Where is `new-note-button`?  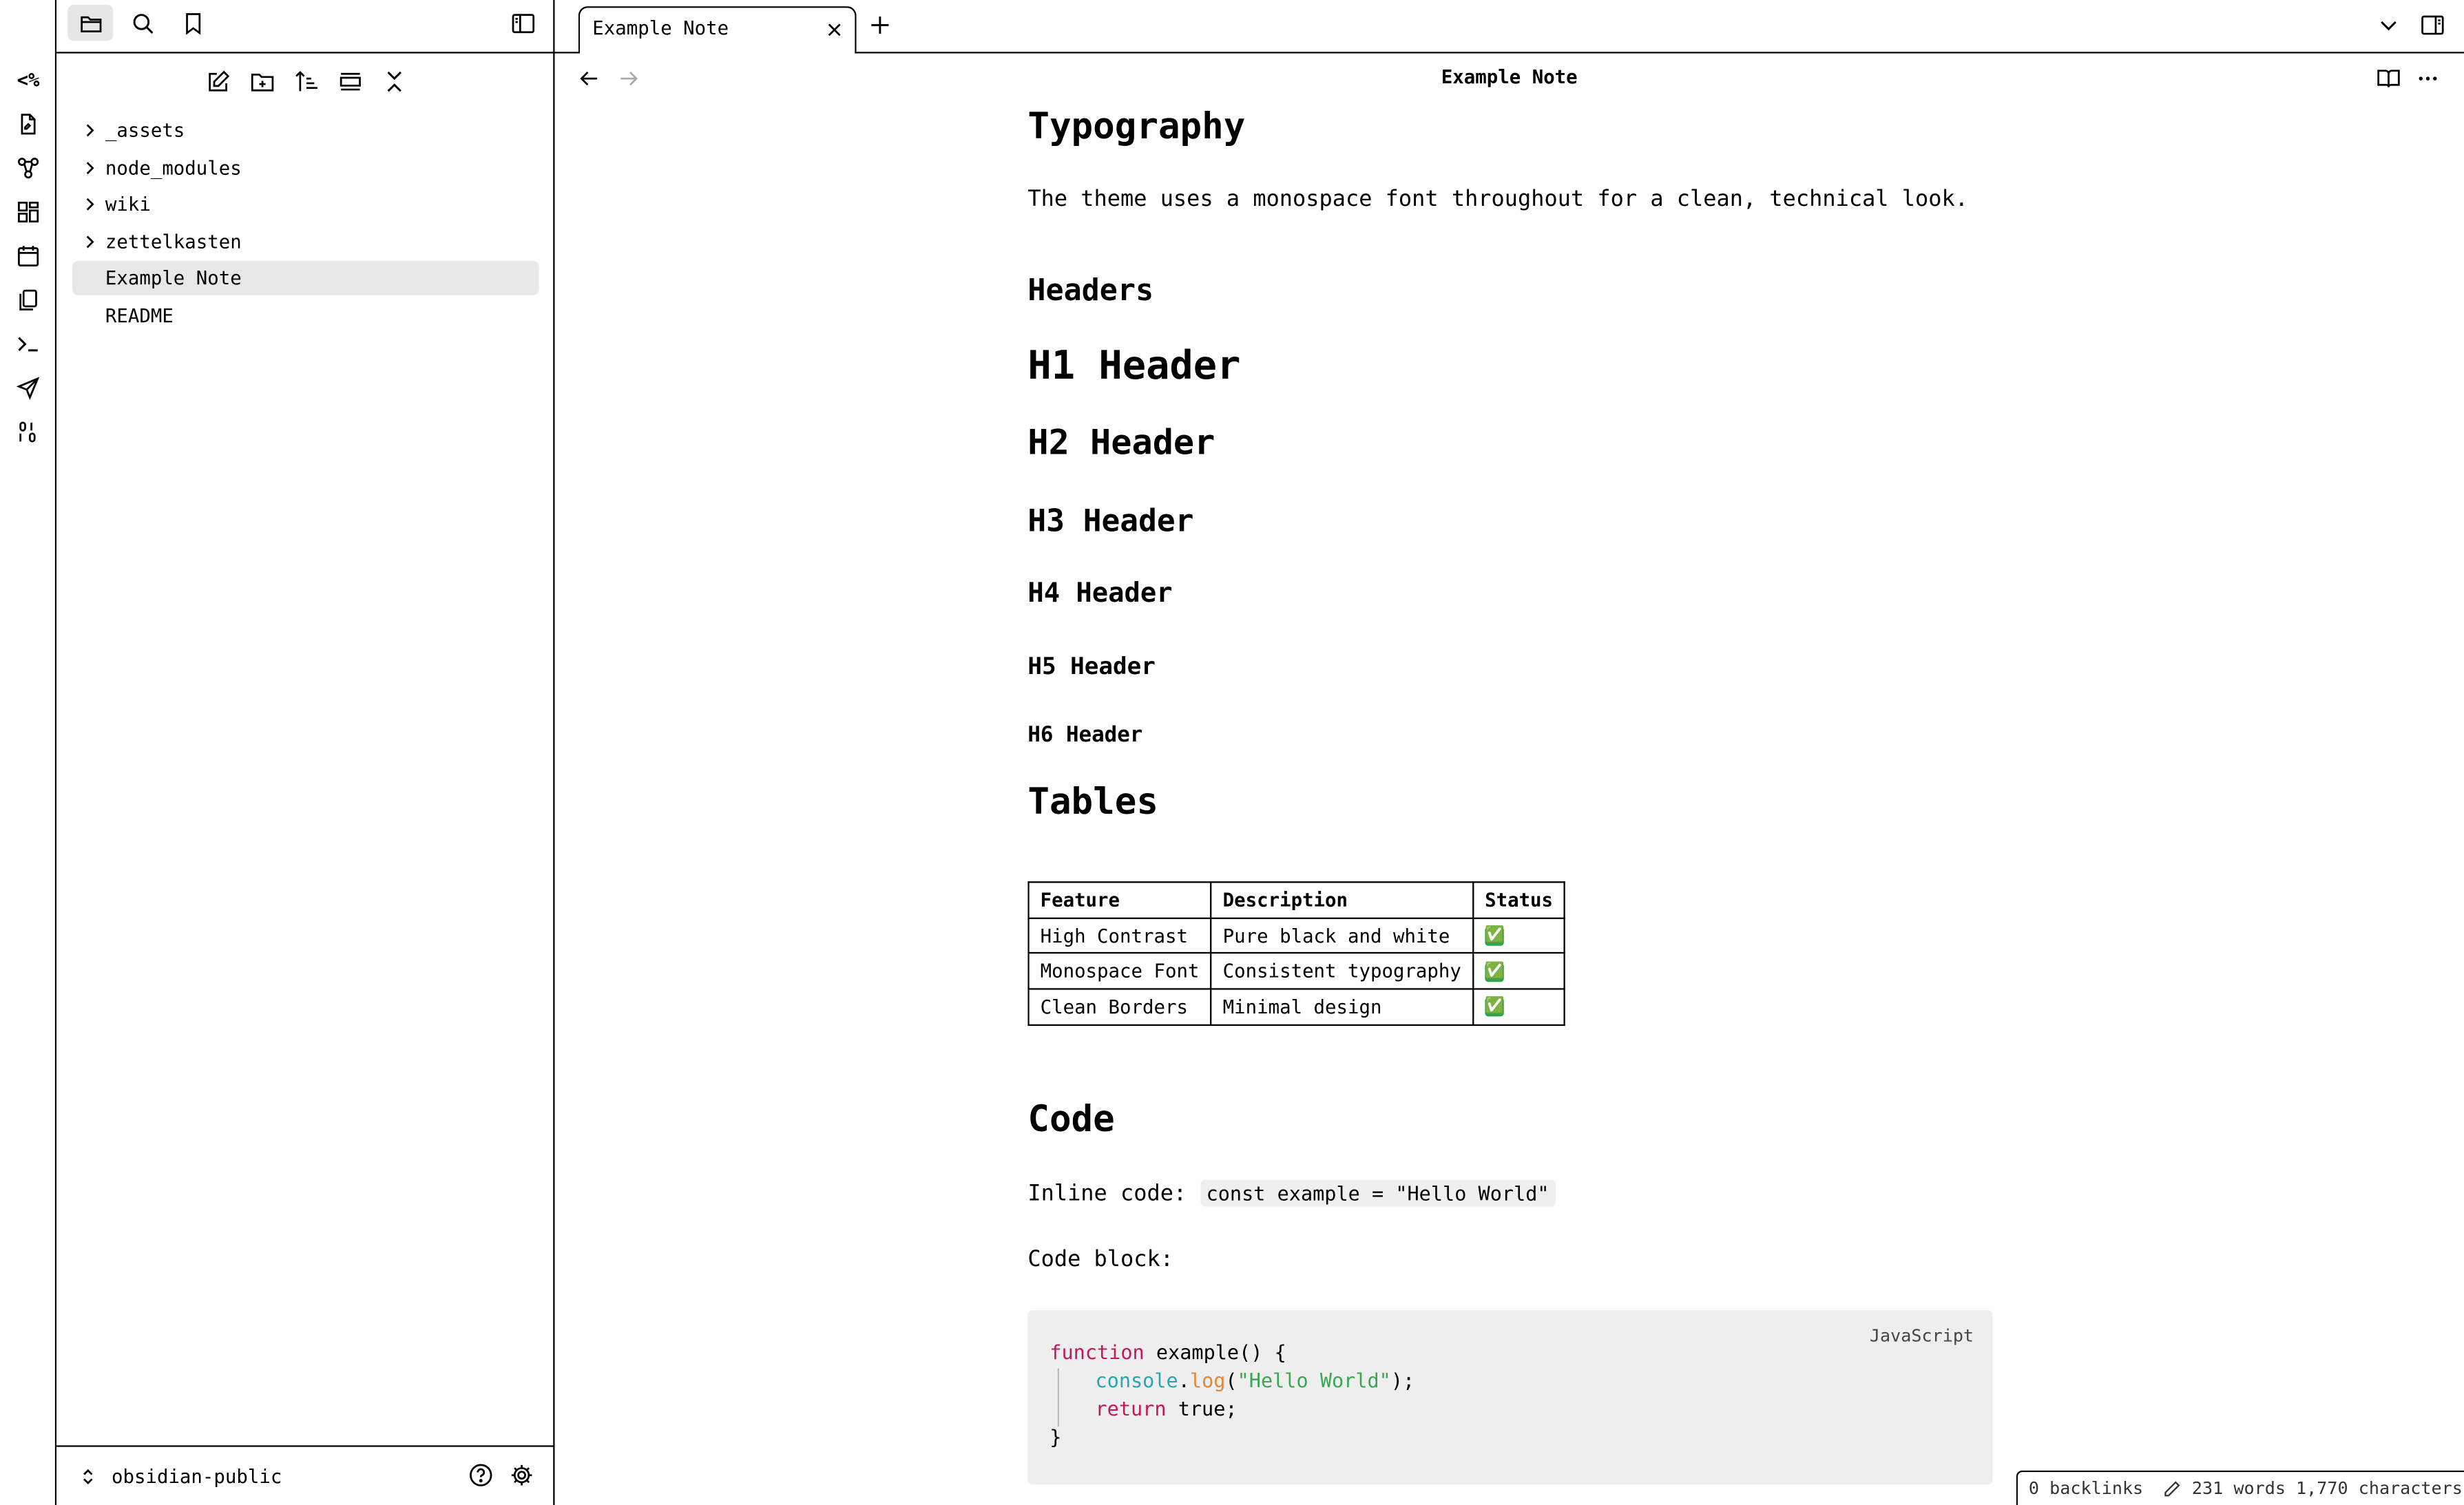
new-note-button is located at coordinates (219, 82).